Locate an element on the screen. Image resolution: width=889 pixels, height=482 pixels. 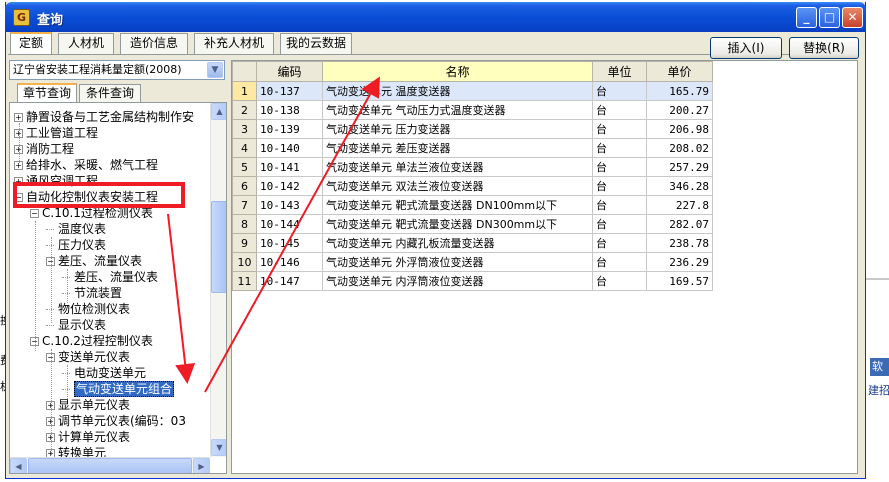
replace-button: 替换(R) is located at coordinates (824, 48).